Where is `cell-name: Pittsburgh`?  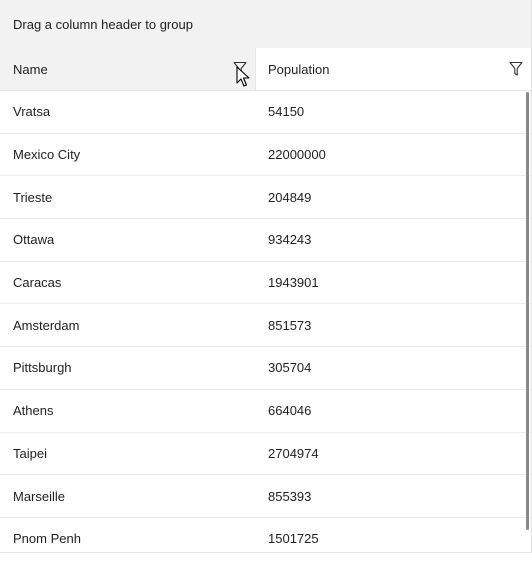
cell-name: Pittsburgh is located at coordinates (128, 367).